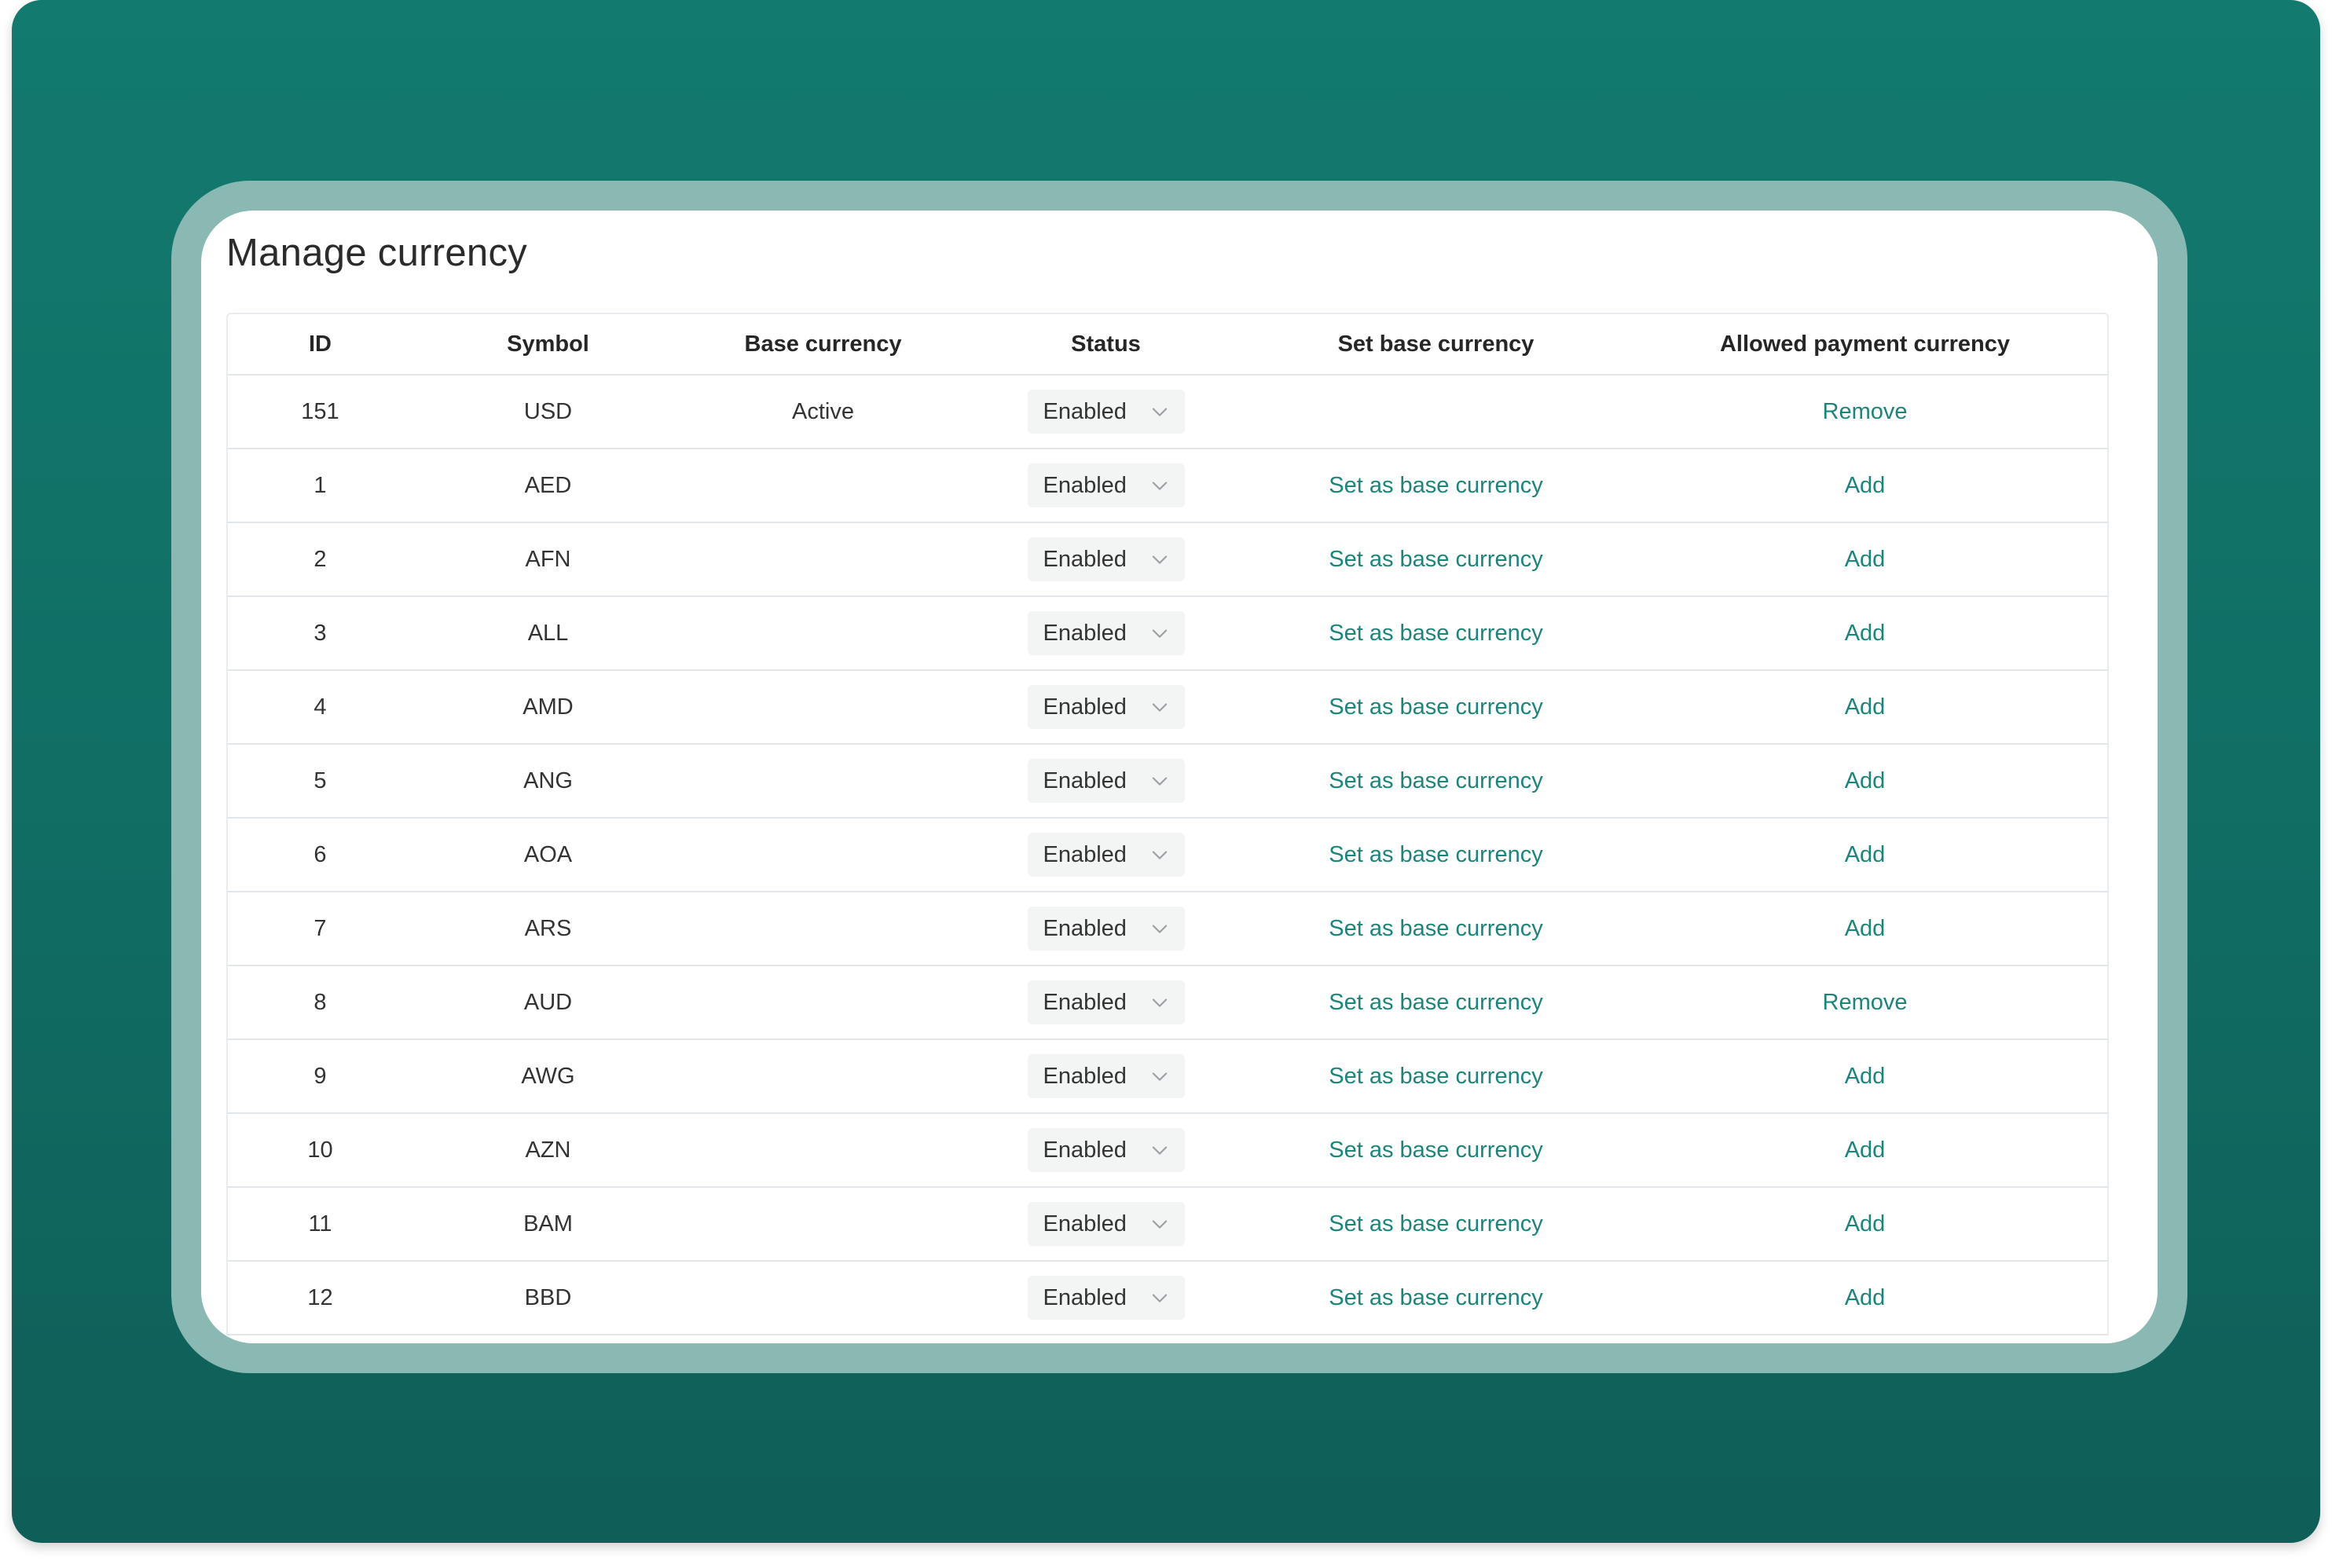  Describe the element at coordinates (548, 559) in the screenshot. I see `cell-symbol: AFN` at that location.